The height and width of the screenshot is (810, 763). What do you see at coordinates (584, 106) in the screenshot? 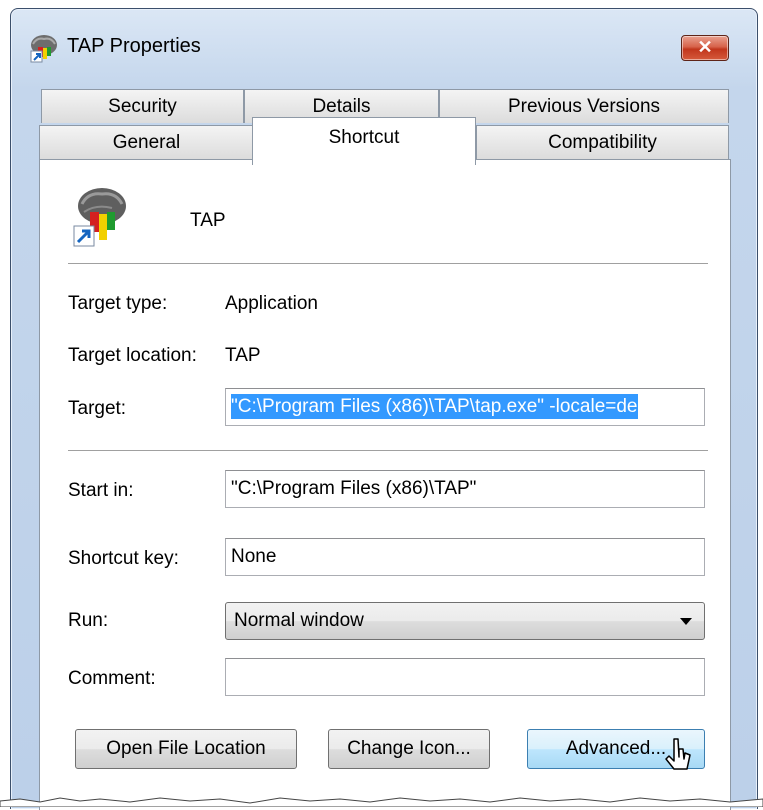
I see `tab-previous-versions: Previous Versions` at bounding box center [584, 106].